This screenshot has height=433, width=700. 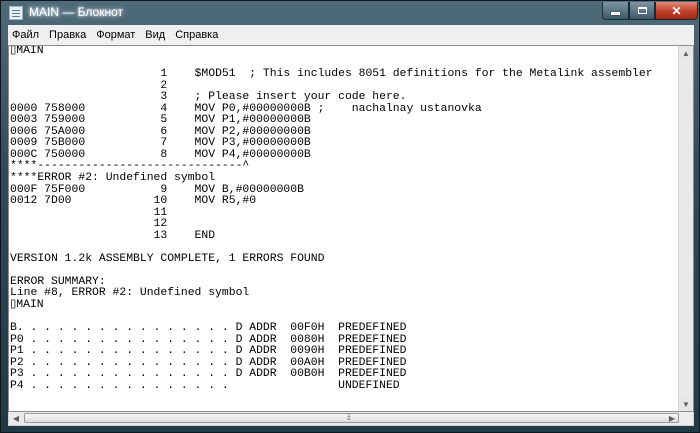 What do you see at coordinates (350, 13) in the screenshot?
I see `title-bar: MAIN — Блокнот ✕` at bounding box center [350, 13].